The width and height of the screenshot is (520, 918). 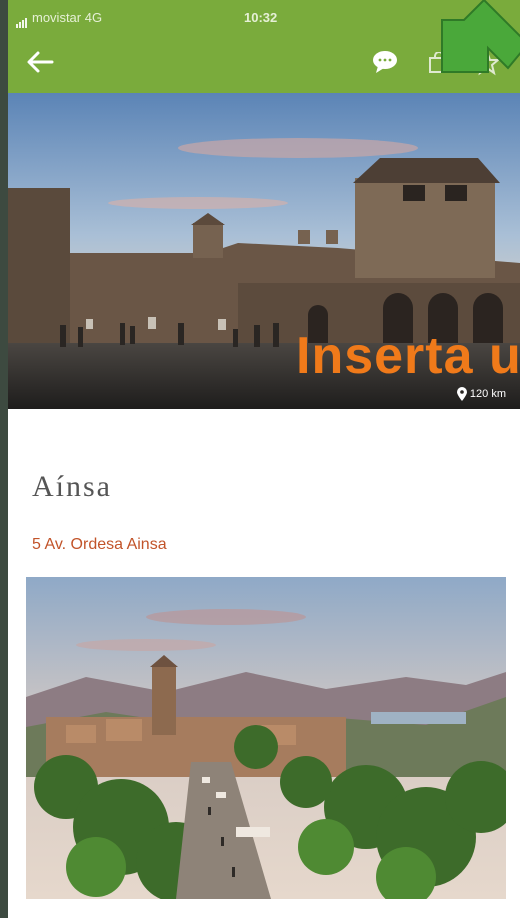 What do you see at coordinates (40, 62) in the screenshot?
I see `arrow-left-icon` at bounding box center [40, 62].